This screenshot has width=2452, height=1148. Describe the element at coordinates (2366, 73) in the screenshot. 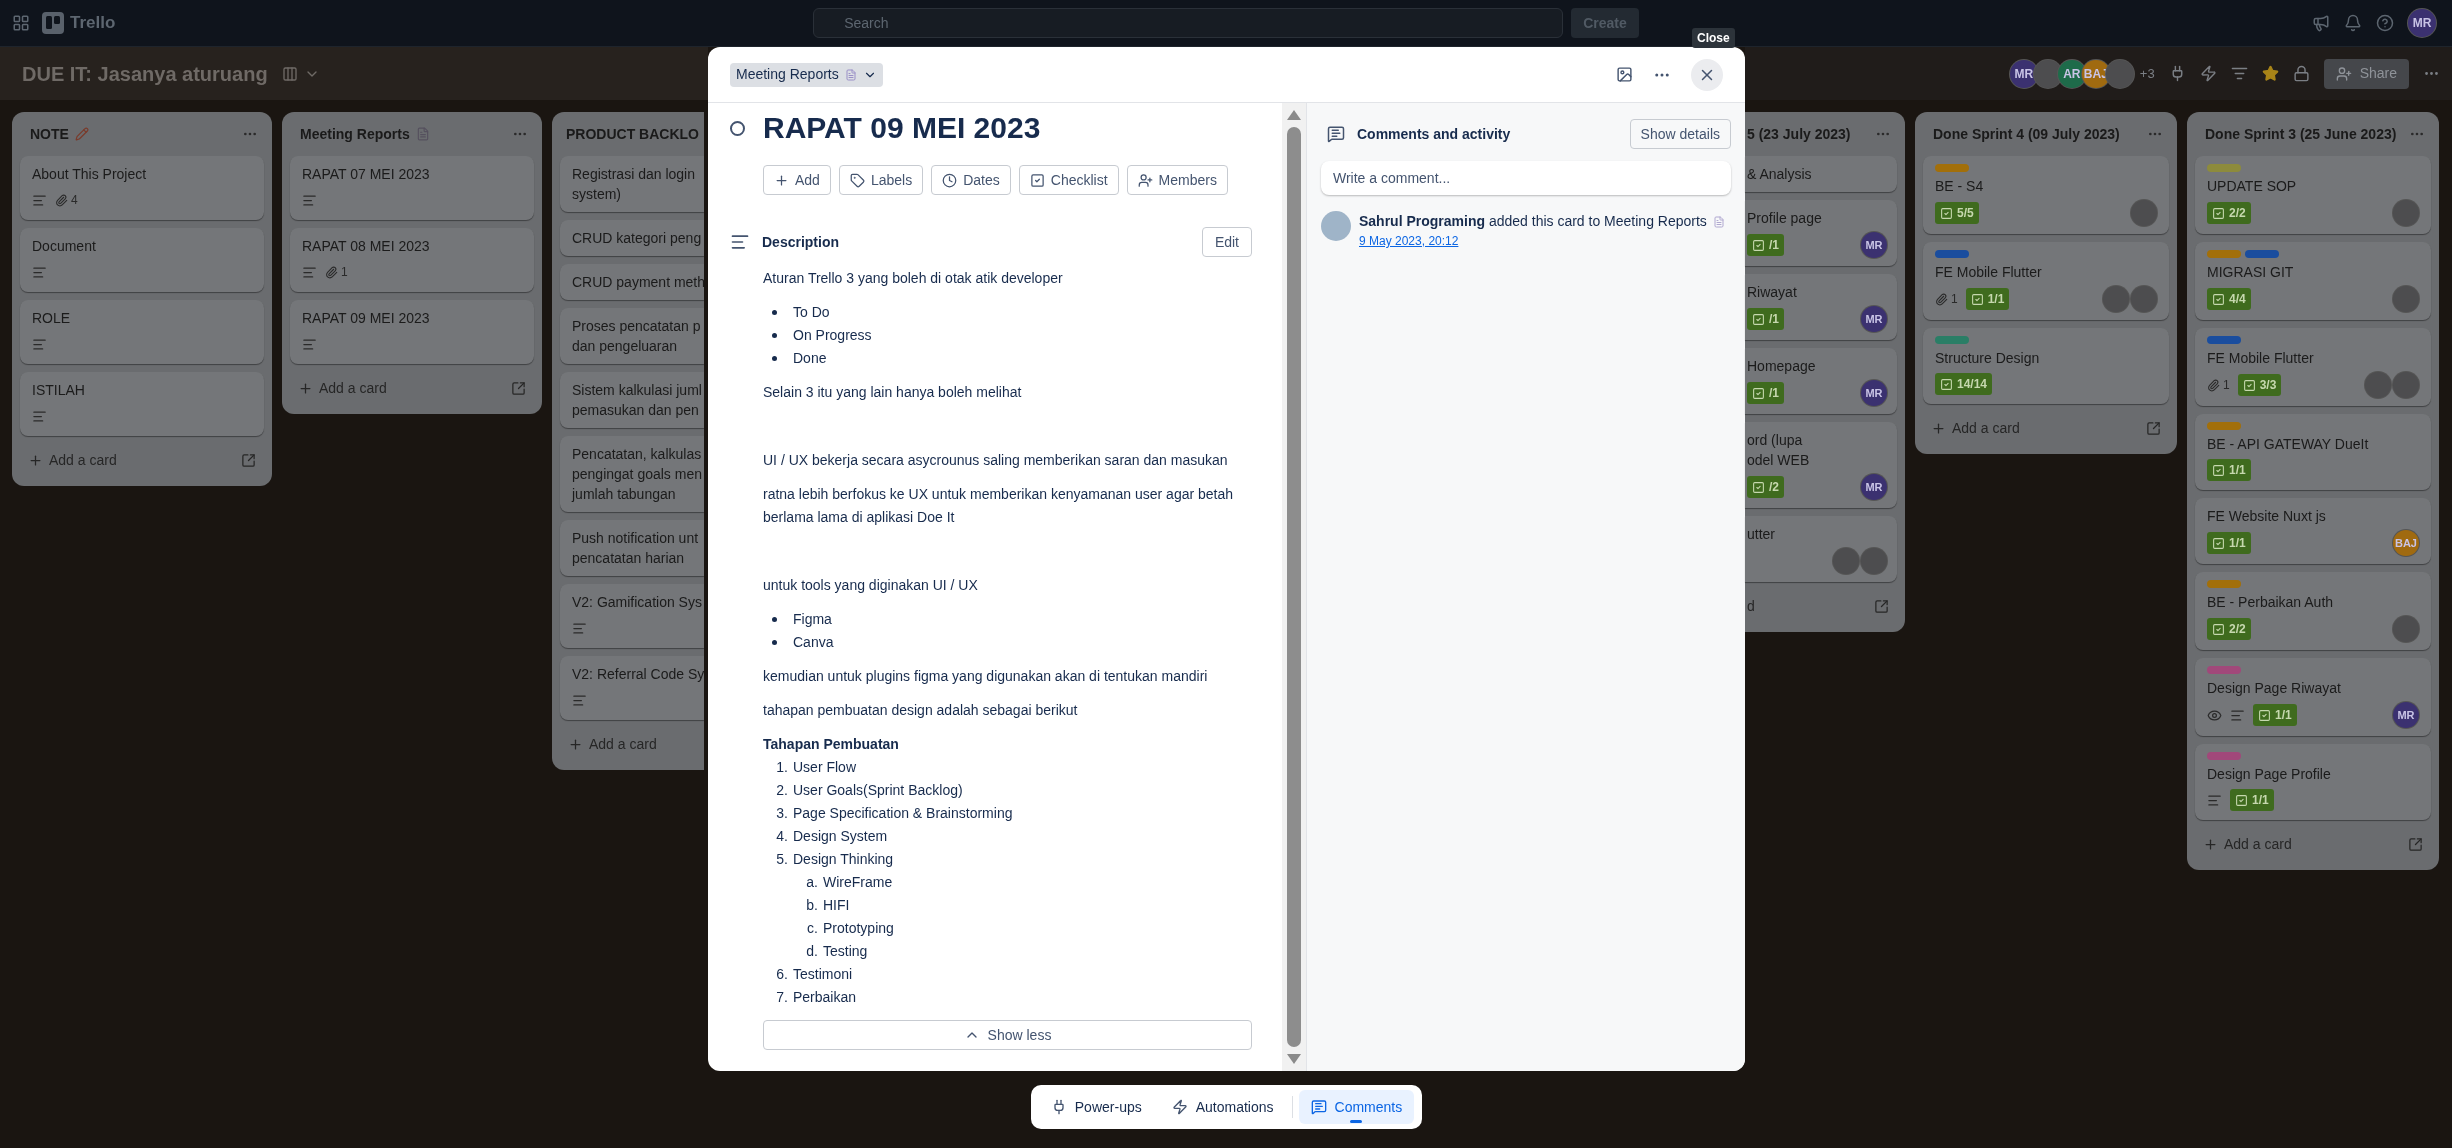

I see `share-button: Share` at that location.